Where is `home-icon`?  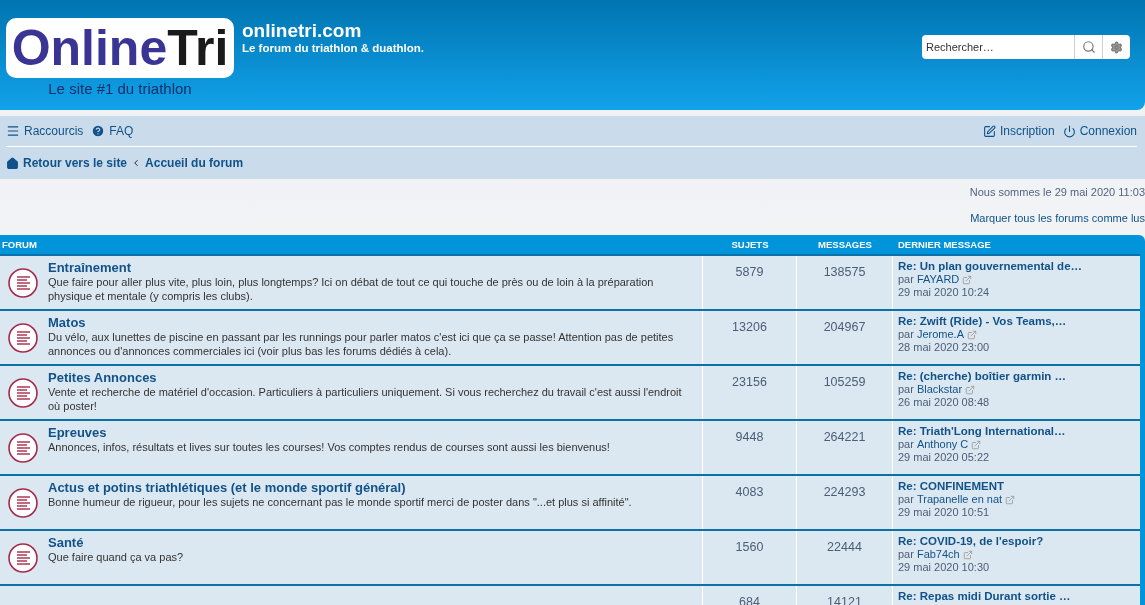
home-icon is located at coordinates (12, 163).